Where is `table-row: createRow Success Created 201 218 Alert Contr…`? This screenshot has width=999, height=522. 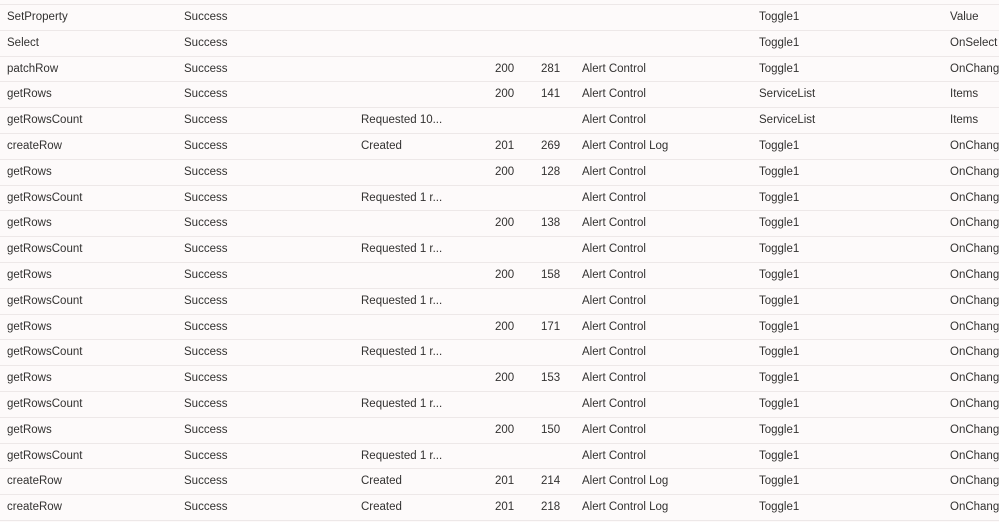 table-row: createRow Success Created 201 218 Alert Contr… is located at coordinates (499, 508).